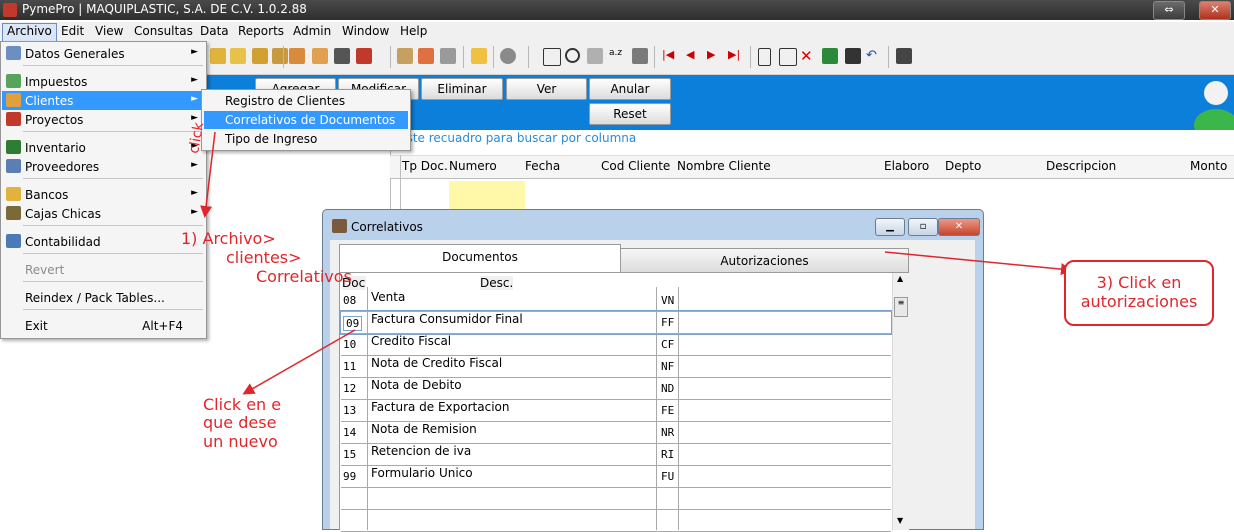  Describe the element at coordinates (264, 257) in the screenshot. I see `annotation-step1b: clientes>` at that location.